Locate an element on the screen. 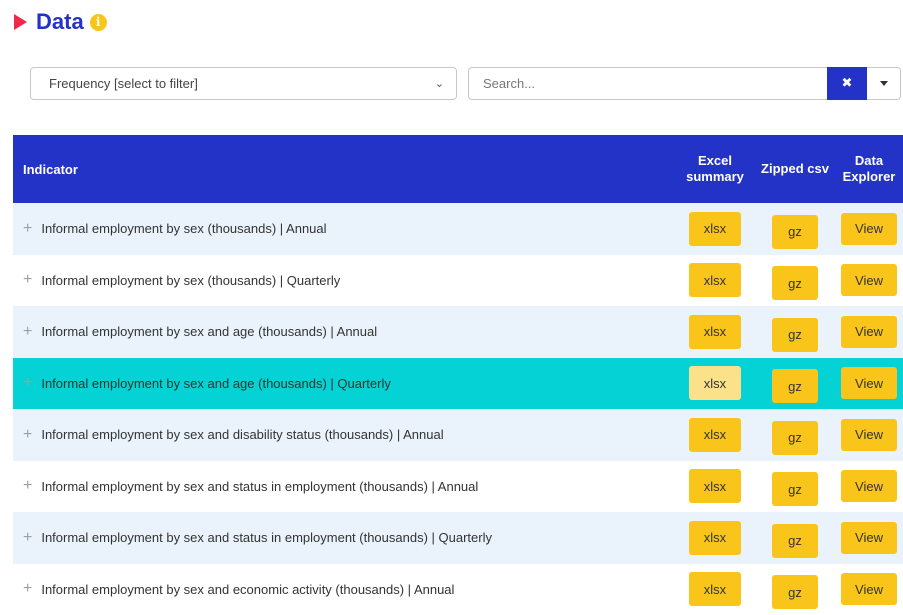  search-options-dropdown-button is located at coordinates (884, 83).